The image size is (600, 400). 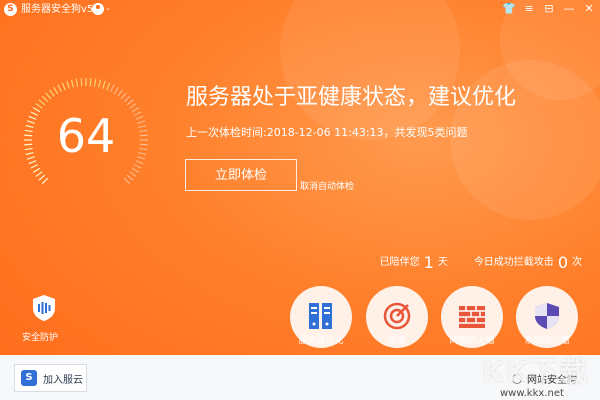 I want to click on blocked-attacks-value: 0, so click(x=562, y=262).